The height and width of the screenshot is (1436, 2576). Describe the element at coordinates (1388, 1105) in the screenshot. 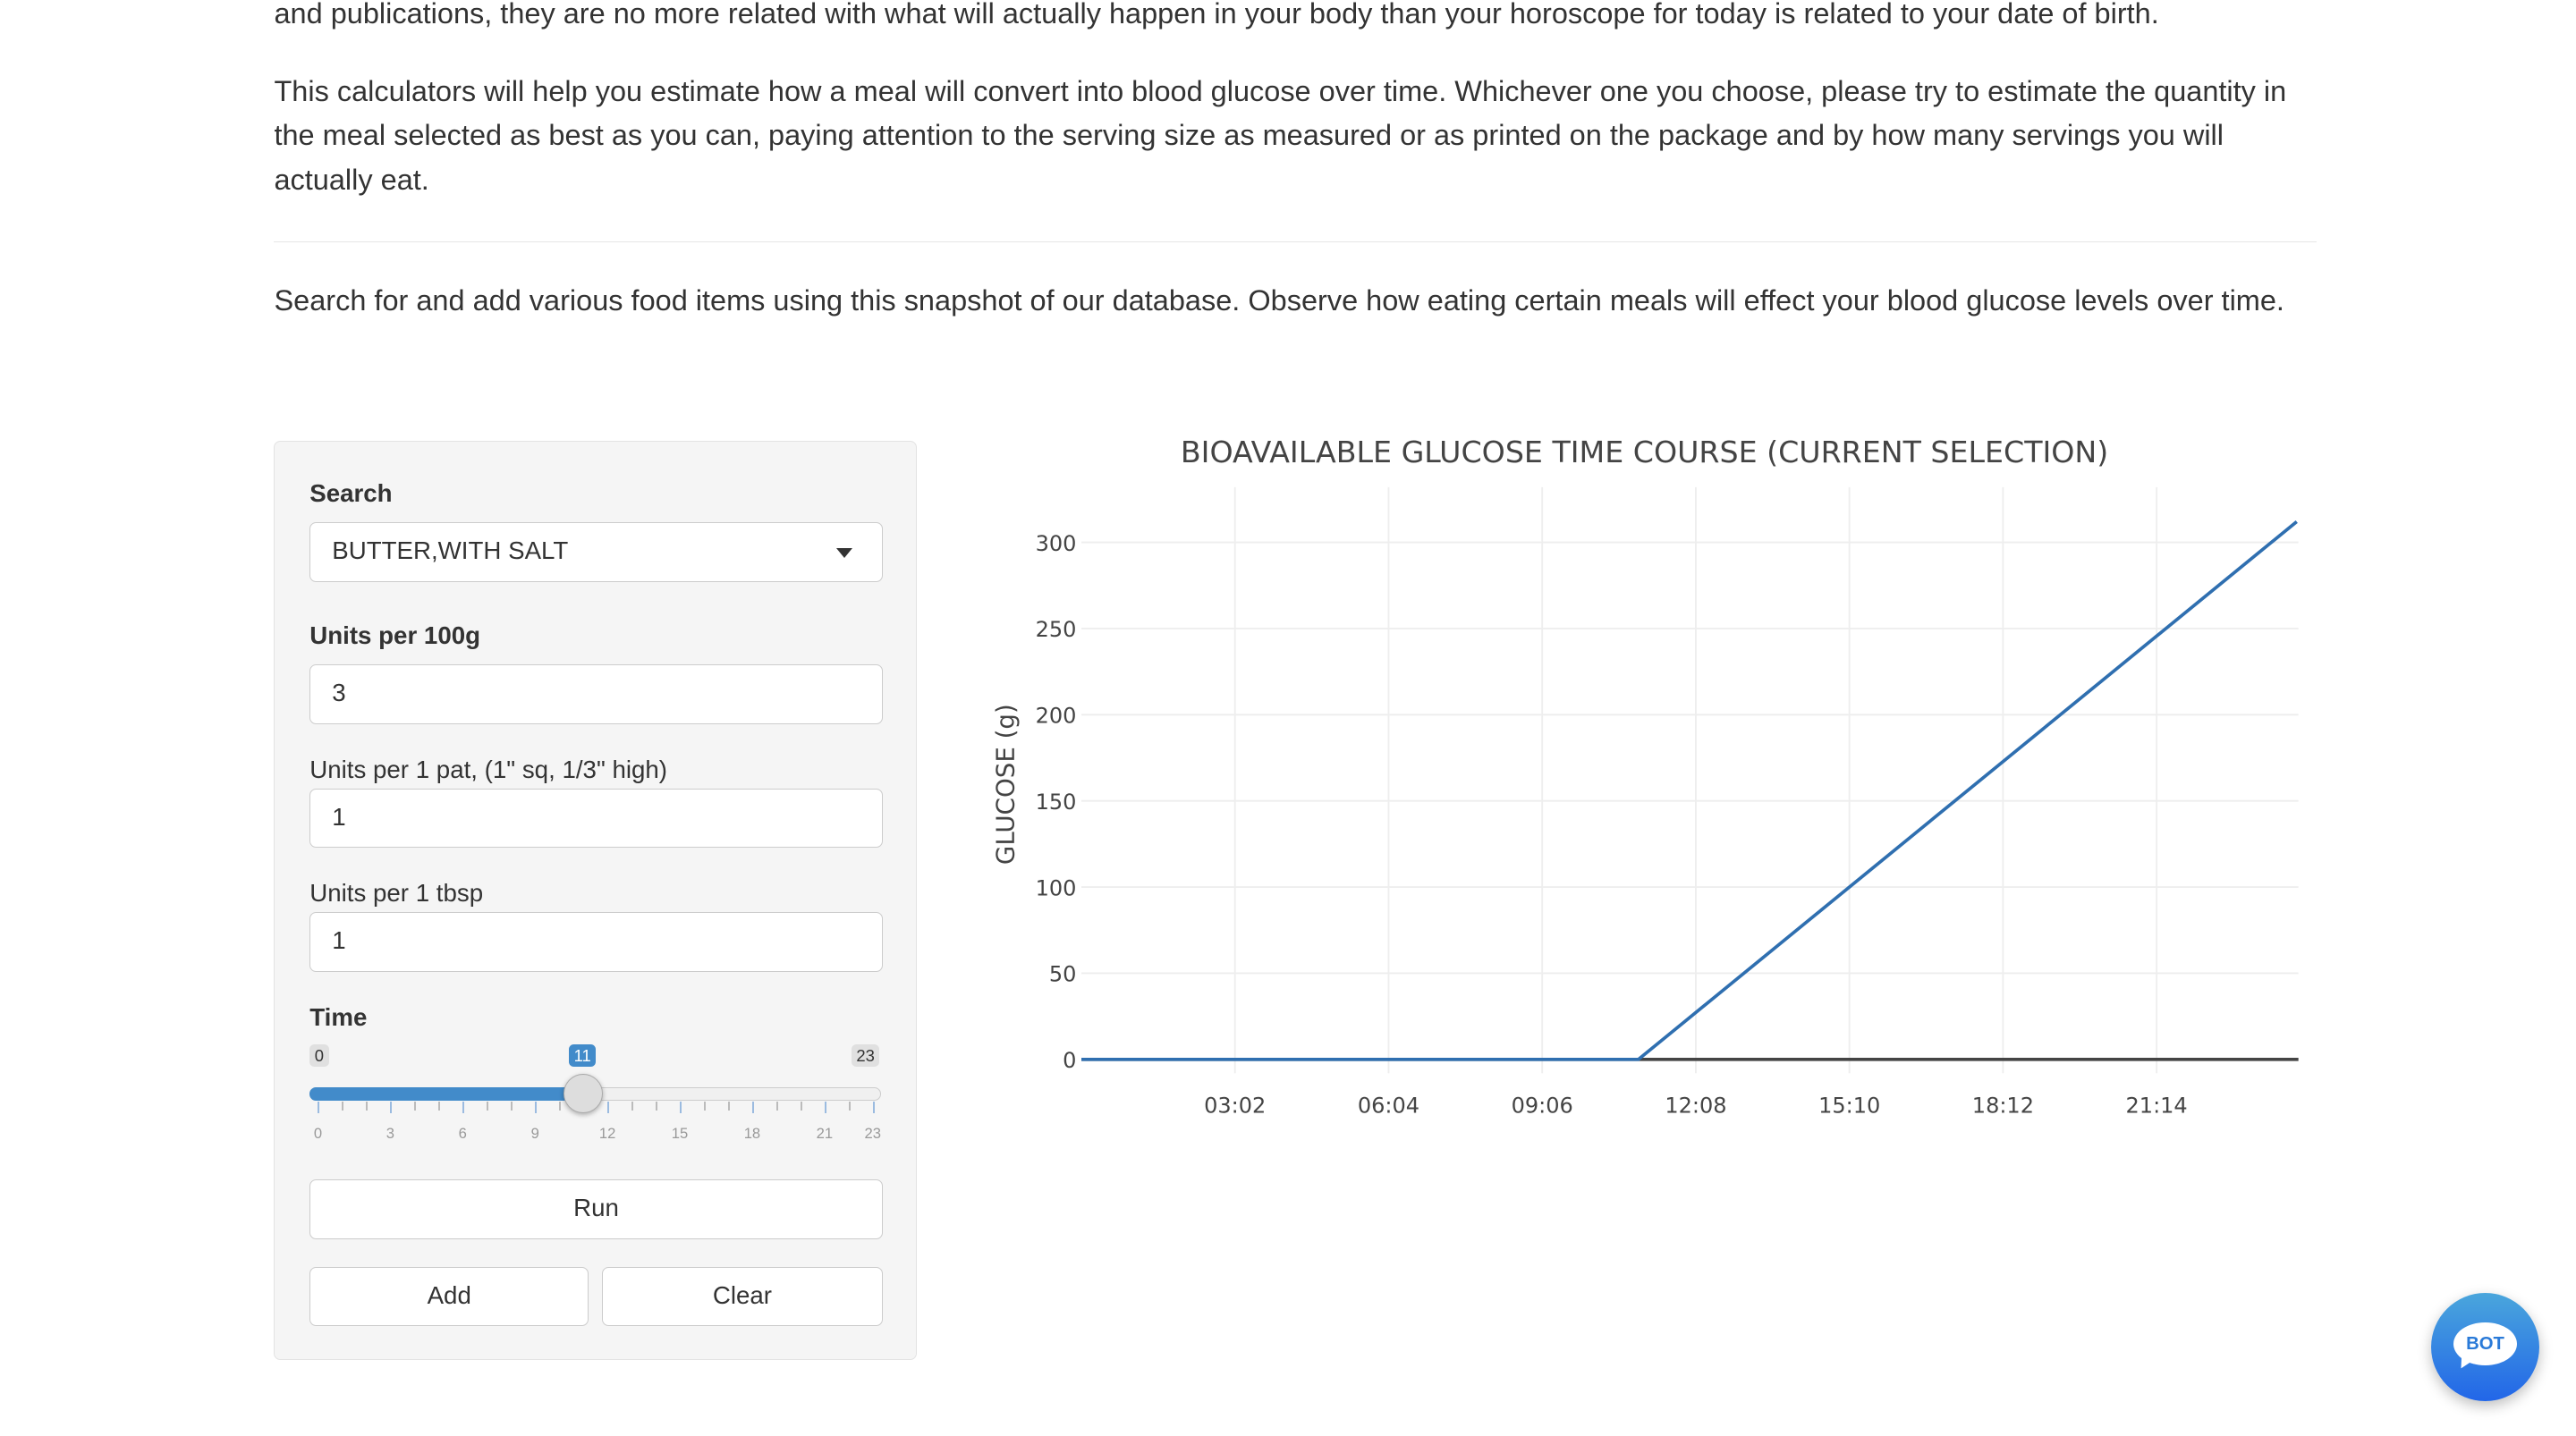

I see `x-tick-label: 06:04` at that location.